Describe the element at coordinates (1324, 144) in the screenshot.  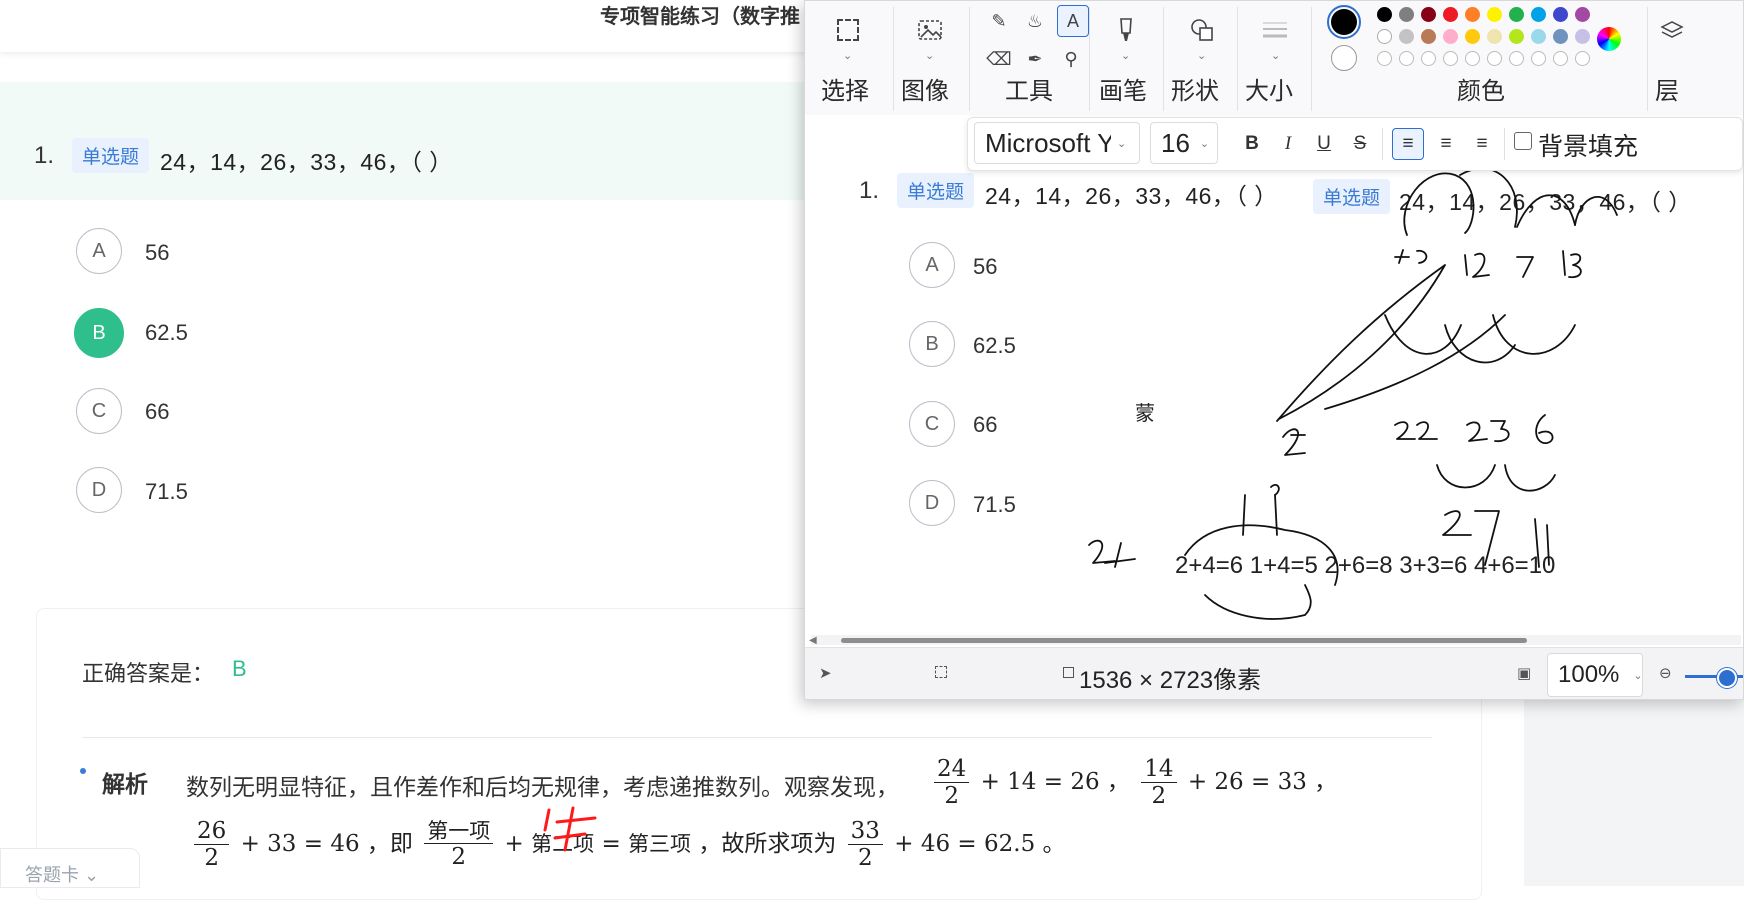
I see `underline-button: U` at that location.